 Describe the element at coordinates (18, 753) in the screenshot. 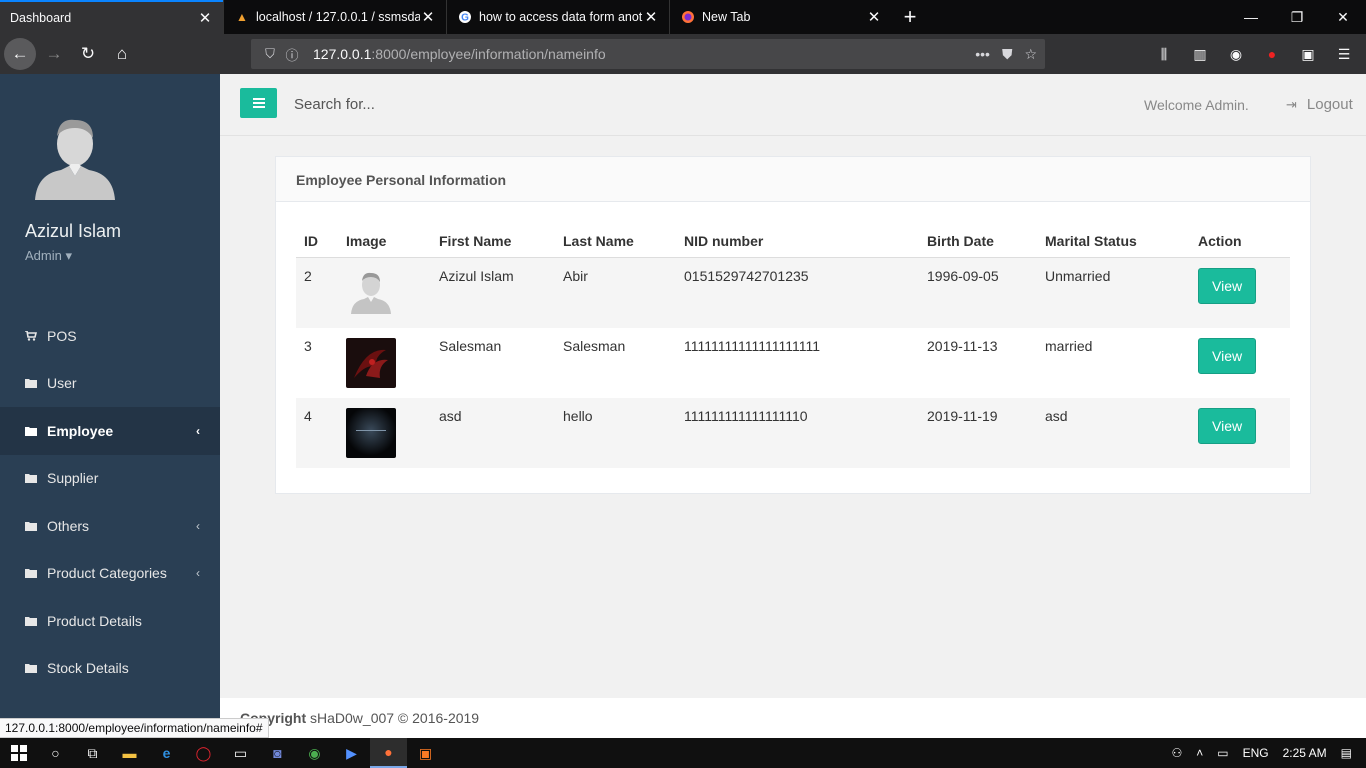

I see `windows-start-icon` at that location.